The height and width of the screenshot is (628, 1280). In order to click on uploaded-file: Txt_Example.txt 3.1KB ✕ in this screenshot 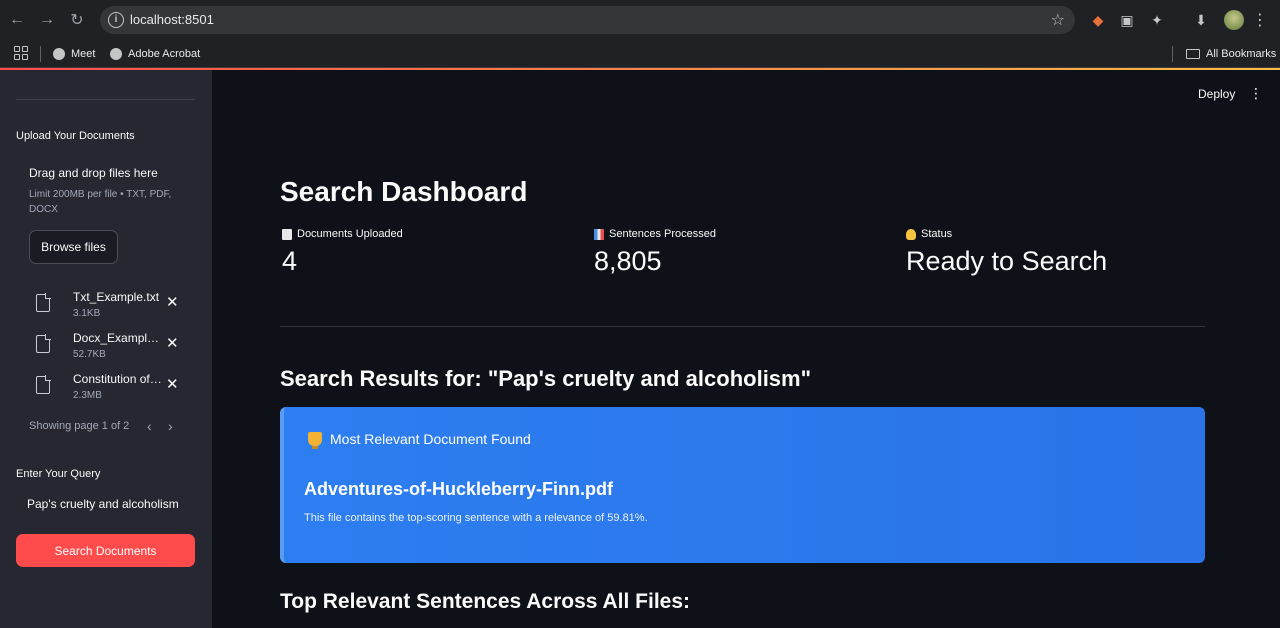, I will do `click(109, 307)`.